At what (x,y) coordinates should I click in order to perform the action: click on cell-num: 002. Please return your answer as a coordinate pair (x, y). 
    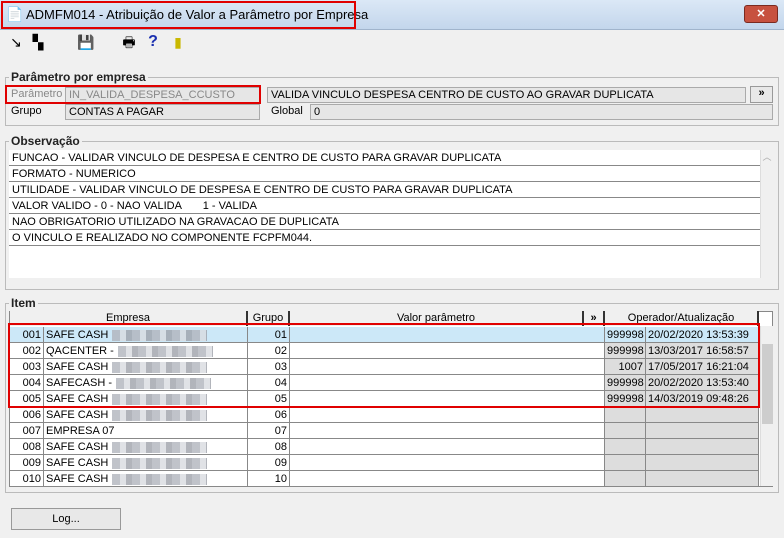
    Looking at the image, I should click on (27, 351).